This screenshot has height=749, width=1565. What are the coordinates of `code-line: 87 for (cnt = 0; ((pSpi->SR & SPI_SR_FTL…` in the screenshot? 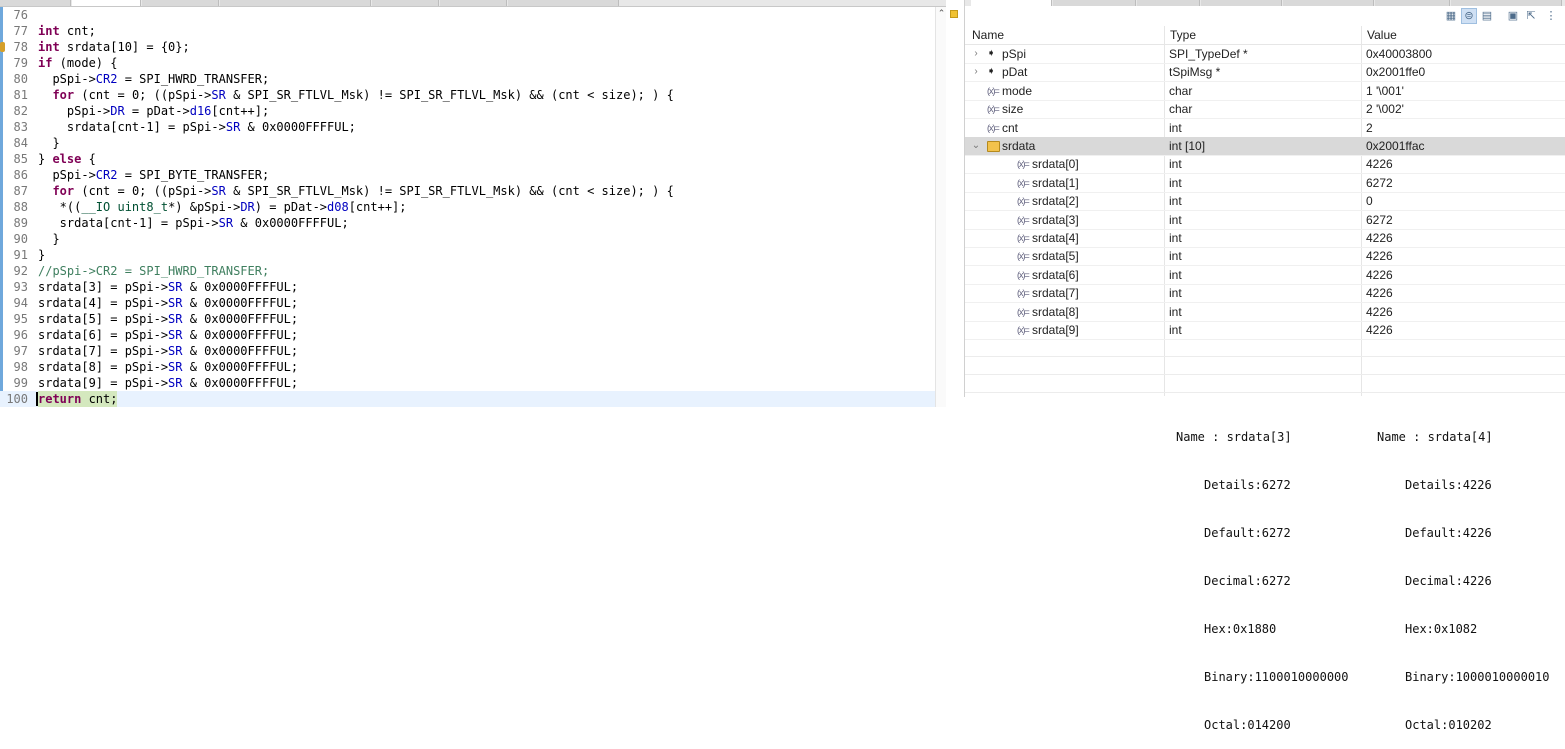 It's located at (467, 191).